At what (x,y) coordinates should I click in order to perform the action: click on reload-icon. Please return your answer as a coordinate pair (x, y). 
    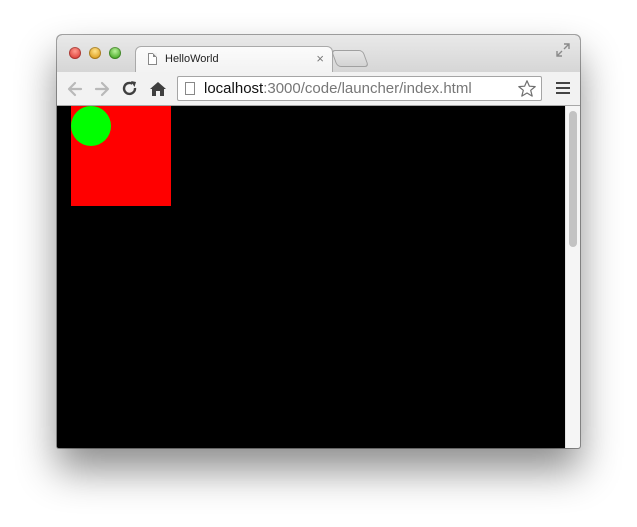
    Looking at the image, I should click on (129, 88).